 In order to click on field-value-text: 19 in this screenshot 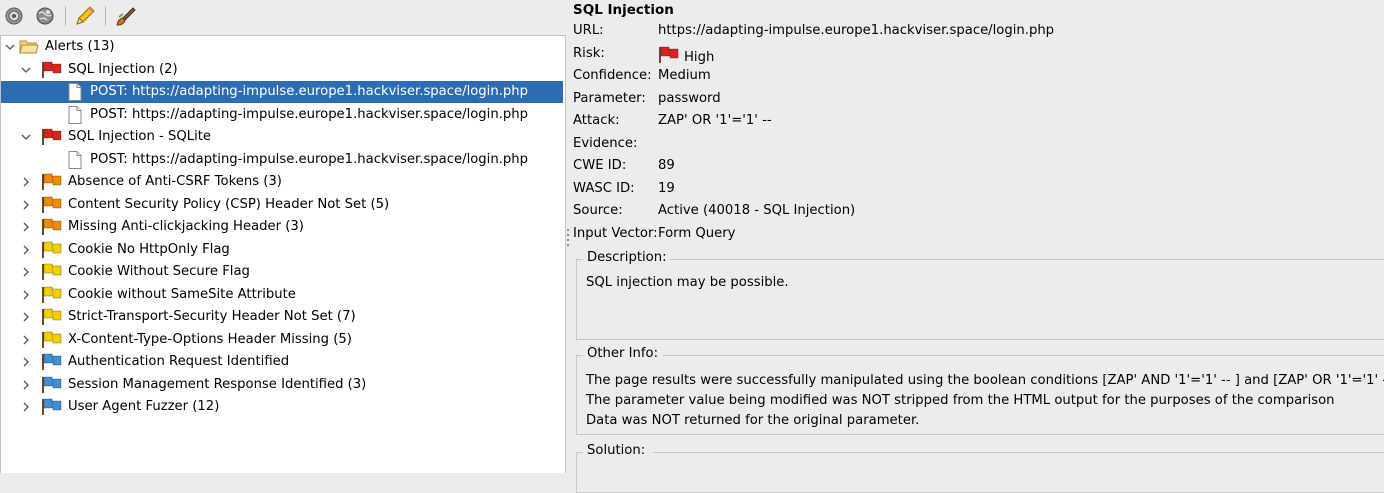, I will do `click(666, 188)`.